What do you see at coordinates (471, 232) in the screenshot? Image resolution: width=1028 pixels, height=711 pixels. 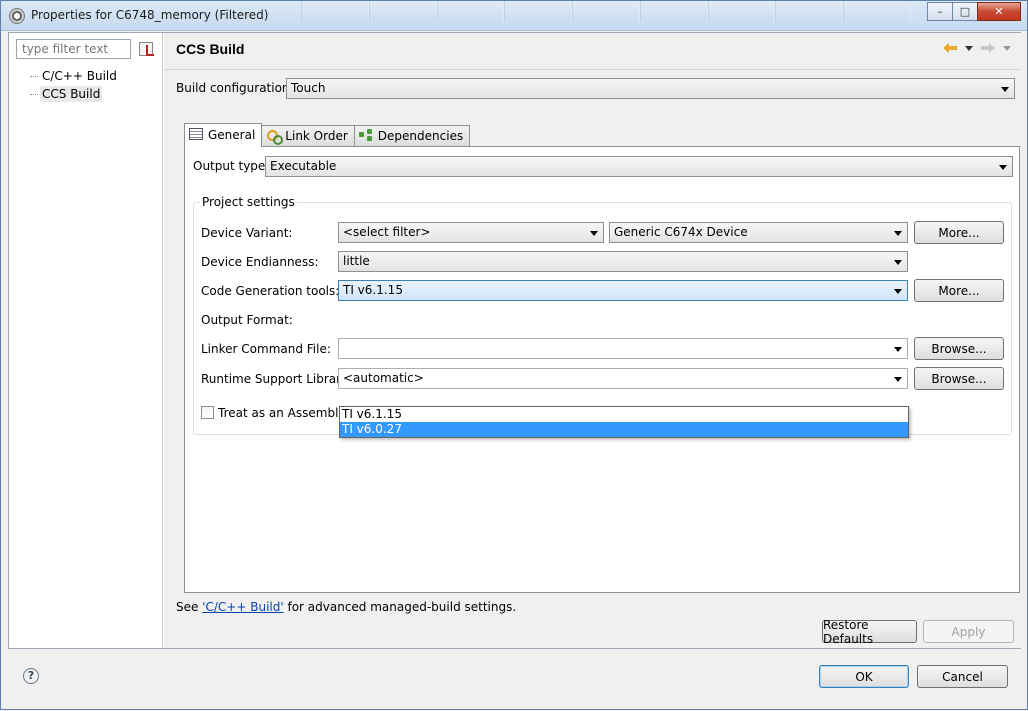 I see `device-filter-select: <select filter>` at bounding box center [471, 232].